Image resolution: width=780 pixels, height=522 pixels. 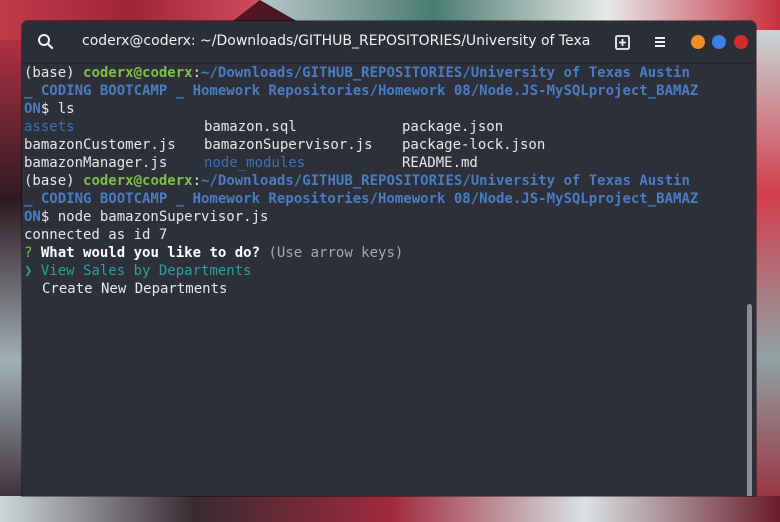 What do you see at coordinates (453, 127) in the screenshot?
I see `ls-entry: package.json` at bounding box center [453, 127].